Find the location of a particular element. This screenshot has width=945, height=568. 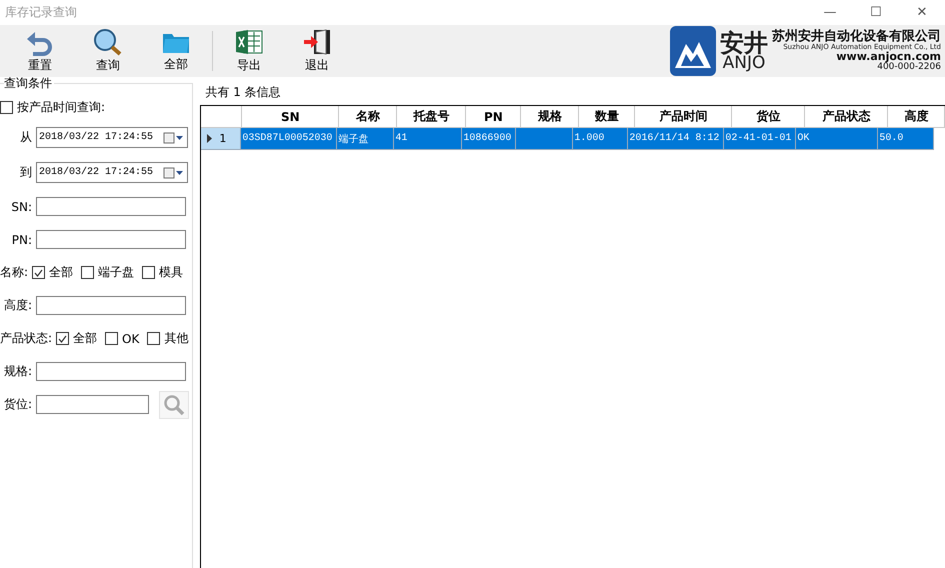

checkbox-label: OK is located at coordinates (131, 339).